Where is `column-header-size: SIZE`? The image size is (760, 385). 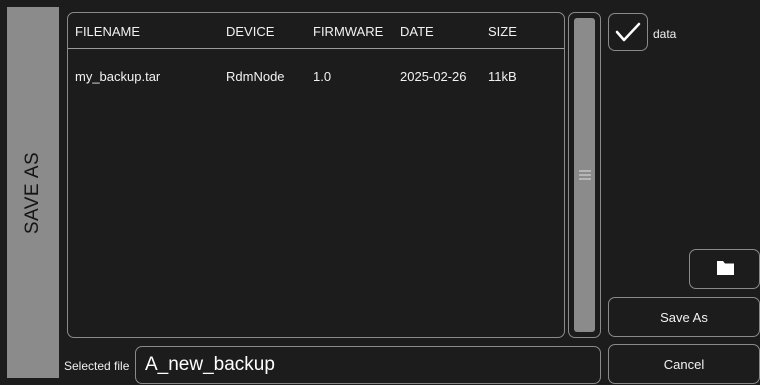 column-header-size: SIZE is located at coordinates (502, 31).